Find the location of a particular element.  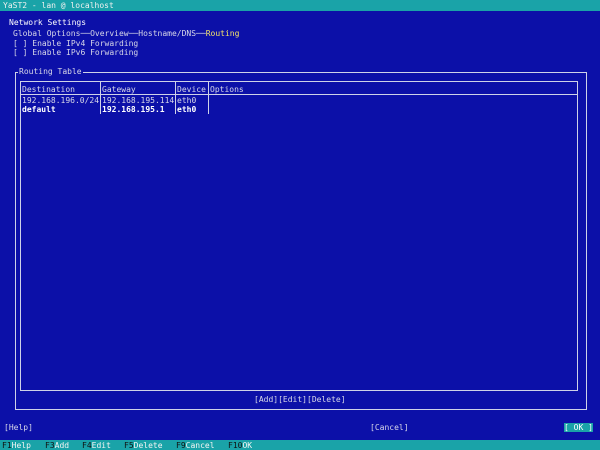

fkey-delete: F5Delete is located at coordinates (143, 445).